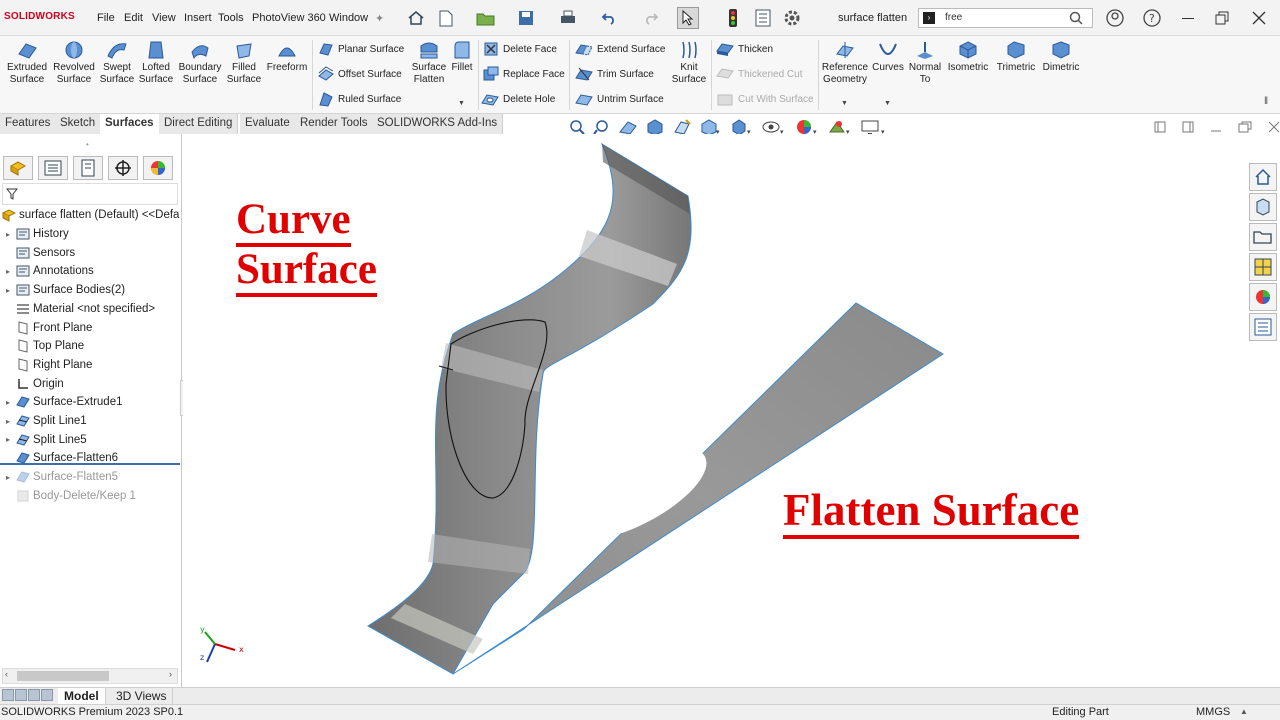 The width and height of the screenshot is (1280, 720). What do you see at coordinates (379, 18) in the screenshot?
I see `pin-icon: ✦` at bounding box center [379, 18].